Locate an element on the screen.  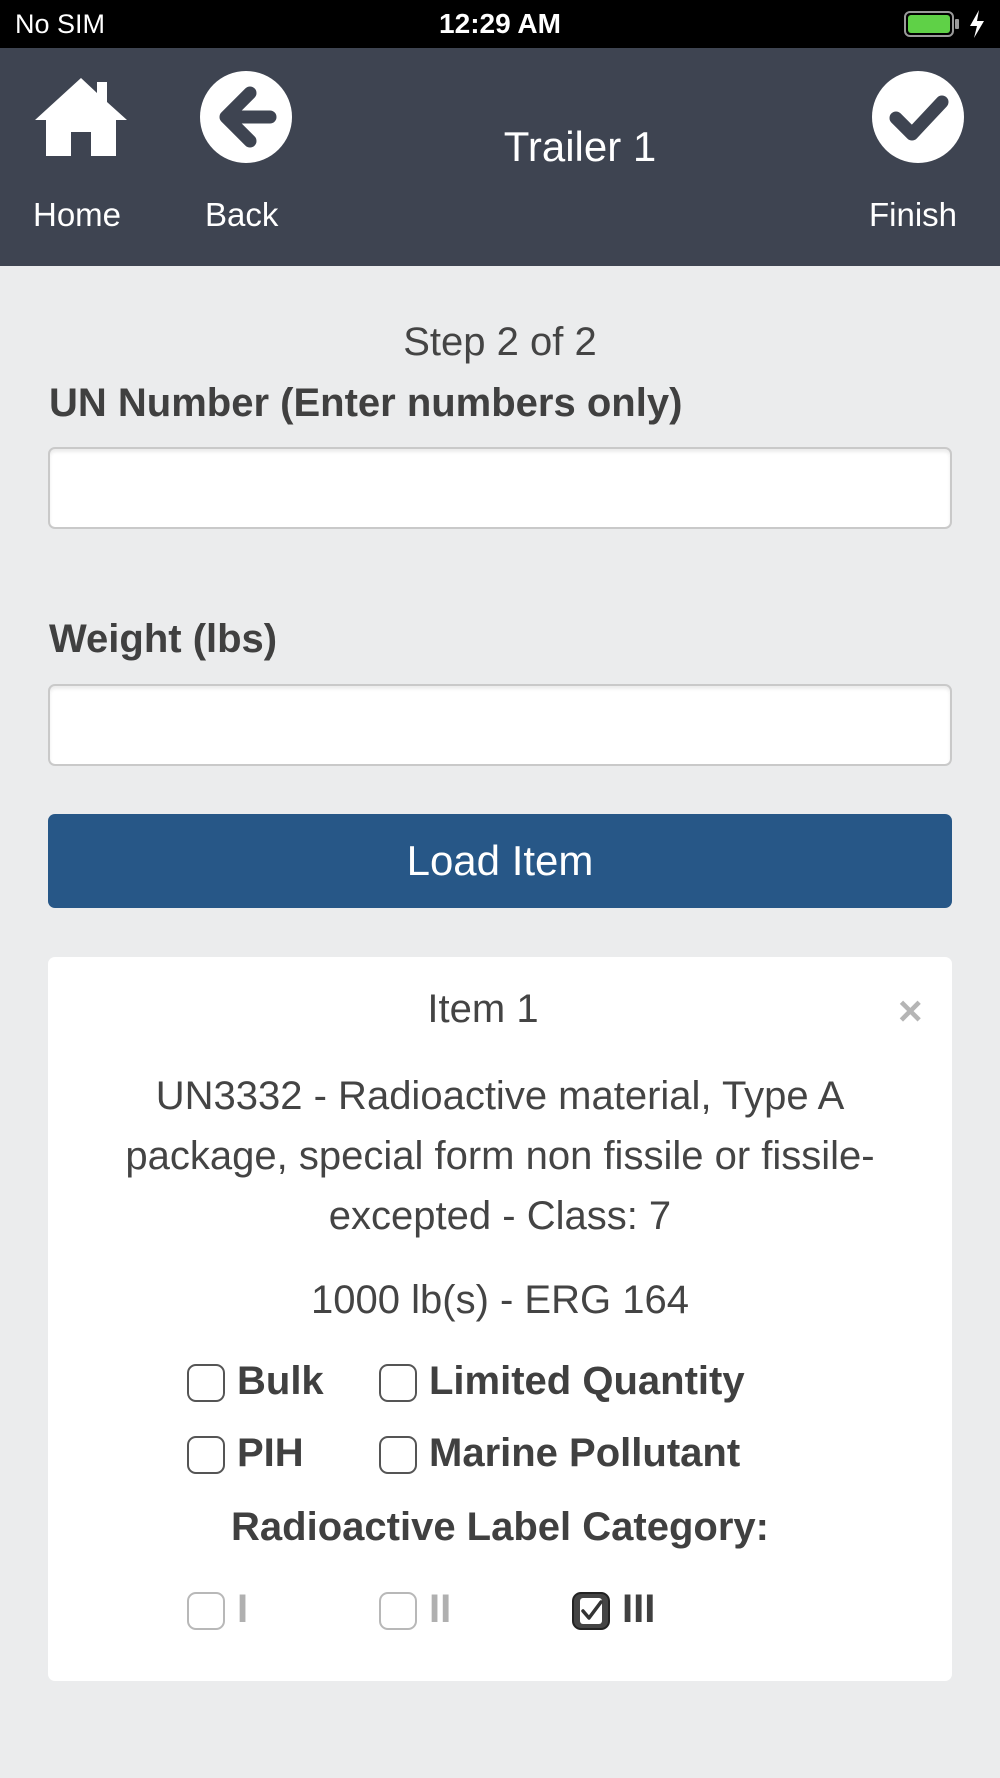
check-icon is located at coordinates (592, 1610).